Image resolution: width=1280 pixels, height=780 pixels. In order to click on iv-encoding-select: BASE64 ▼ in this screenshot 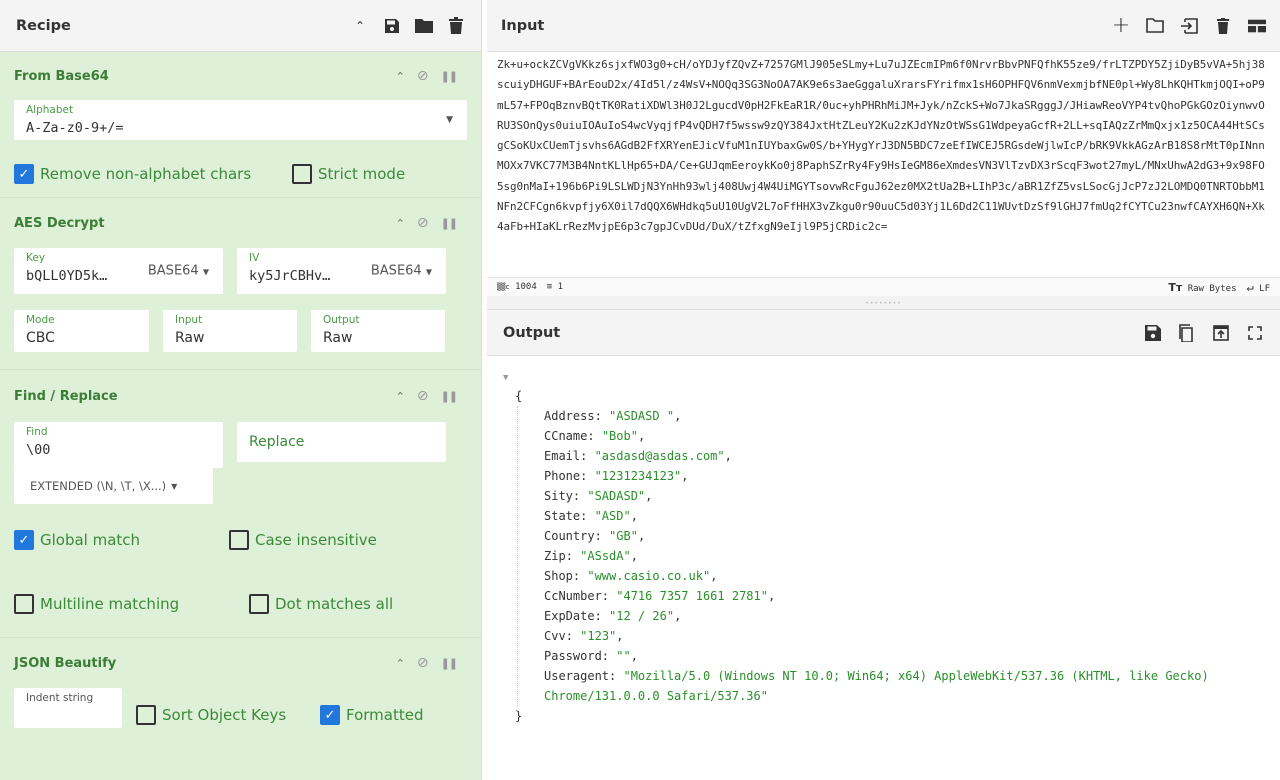, I will do `click(401, 271)`.